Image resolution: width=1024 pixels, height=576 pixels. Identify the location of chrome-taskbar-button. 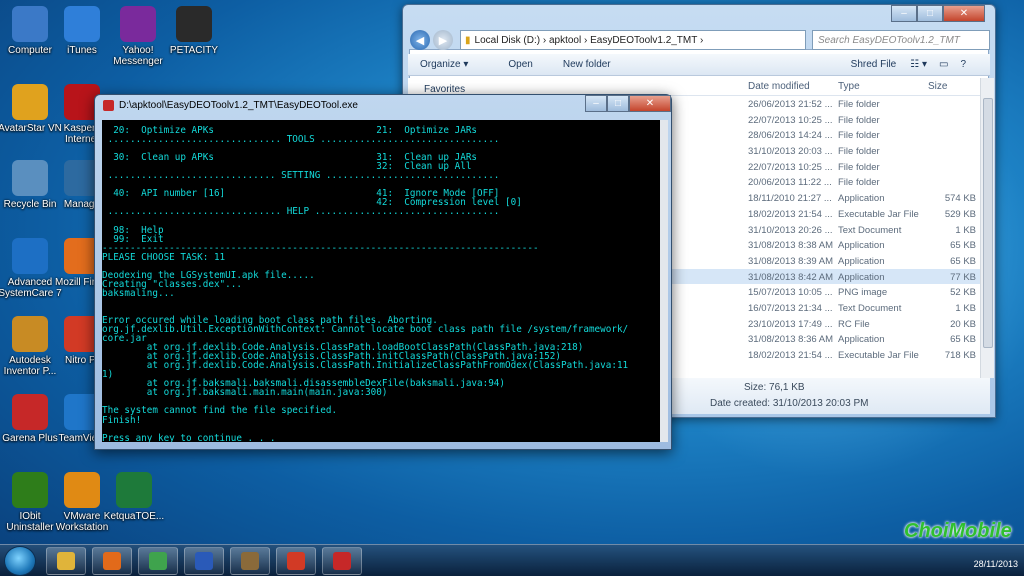
(158, 561).